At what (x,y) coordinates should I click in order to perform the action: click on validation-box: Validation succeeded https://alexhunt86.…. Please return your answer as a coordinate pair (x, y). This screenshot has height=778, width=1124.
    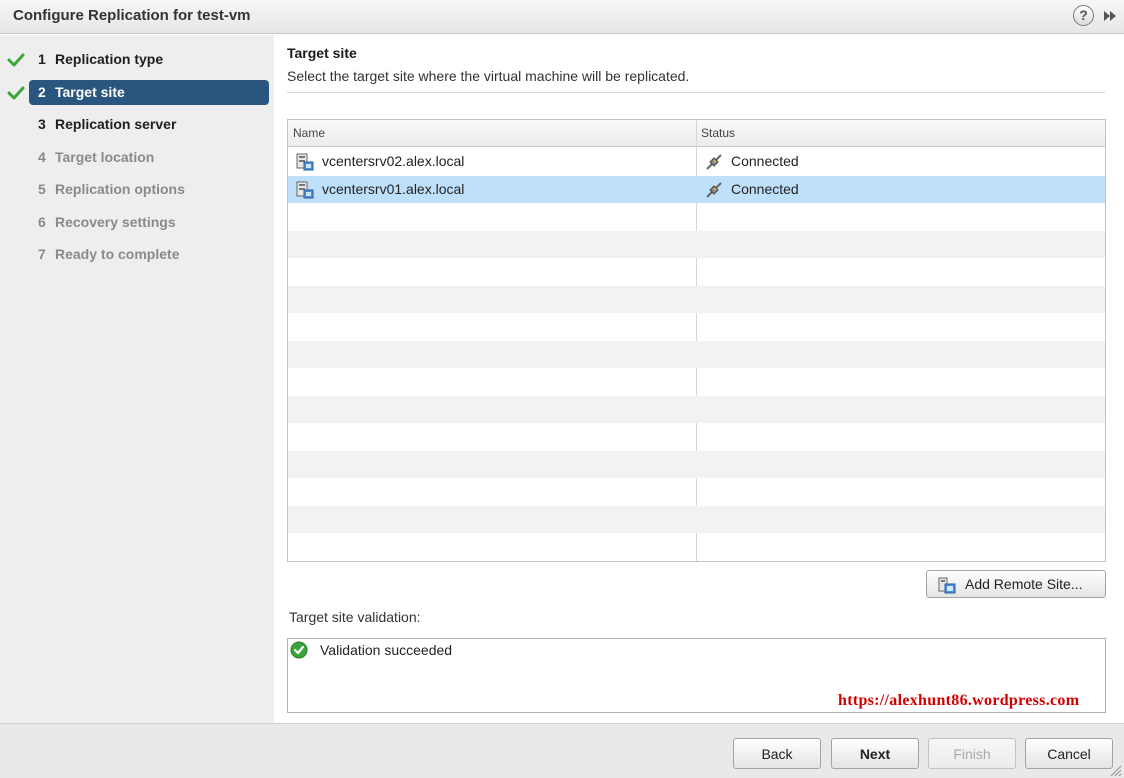
    Looking at the image, I should click on (696, 675).